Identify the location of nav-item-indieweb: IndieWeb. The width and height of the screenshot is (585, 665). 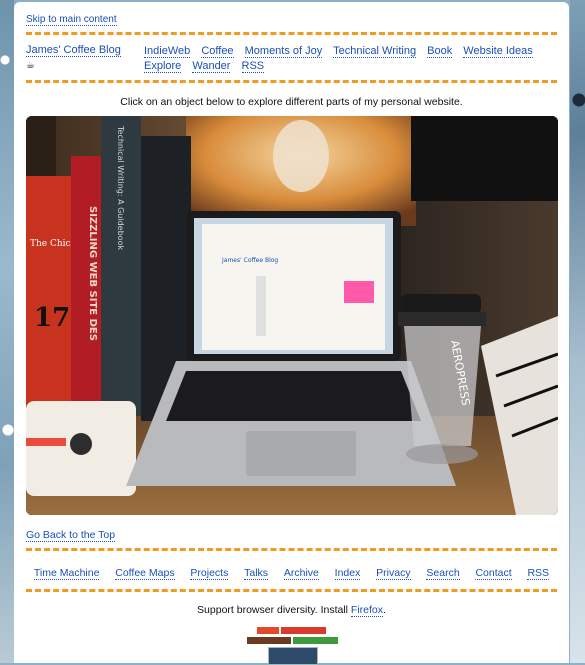
(167, 51).